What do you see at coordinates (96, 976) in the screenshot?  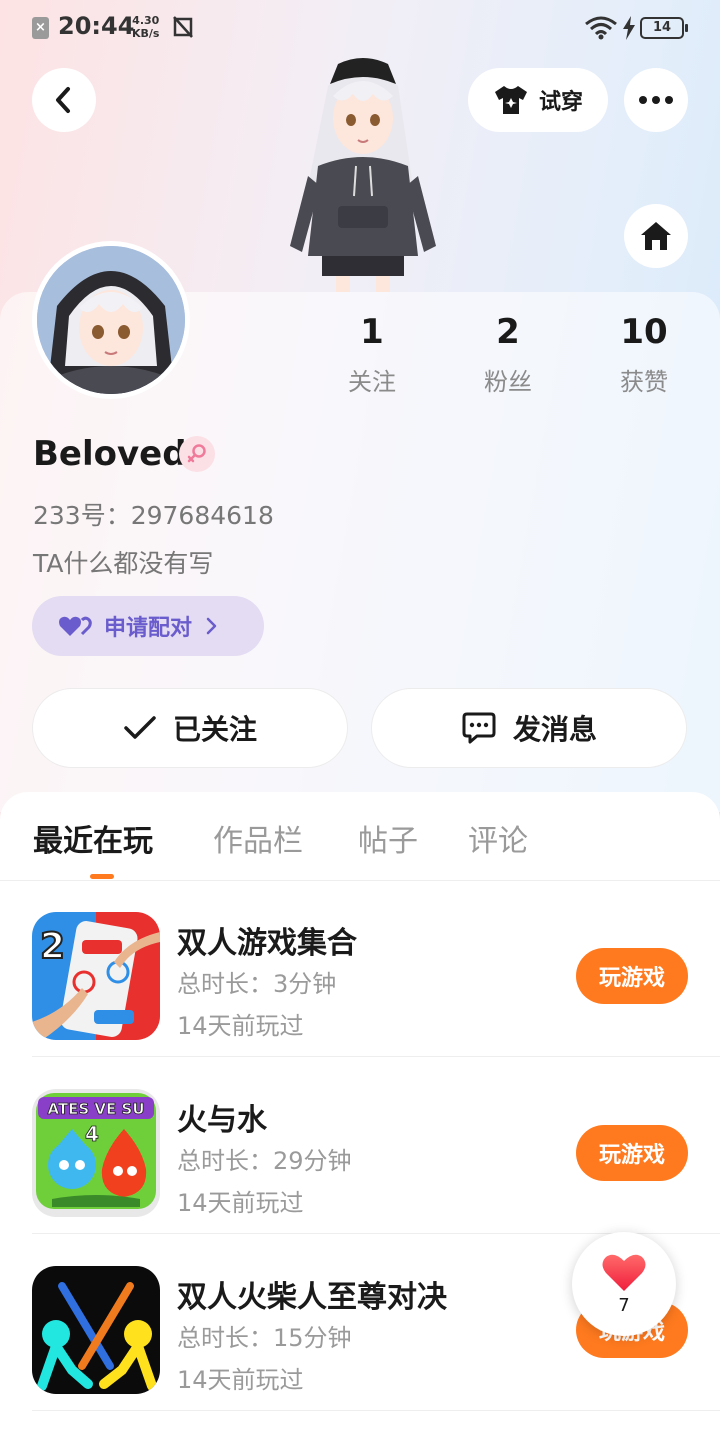 I see `game-icon: 2` at bounding box center [96, 976].